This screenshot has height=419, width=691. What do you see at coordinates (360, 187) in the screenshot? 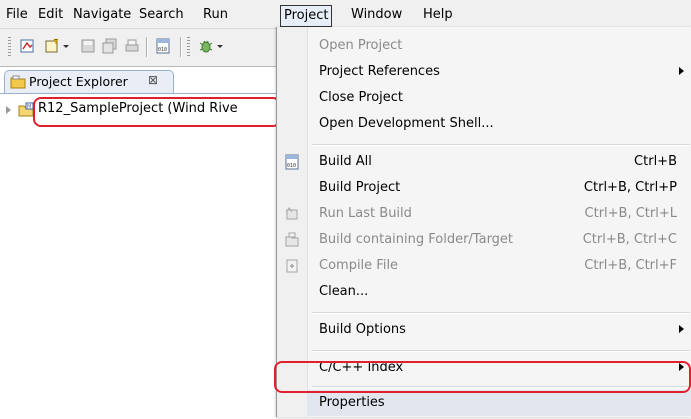
I see `menu-item-label: Build Project` at bounding box center [360, 187].